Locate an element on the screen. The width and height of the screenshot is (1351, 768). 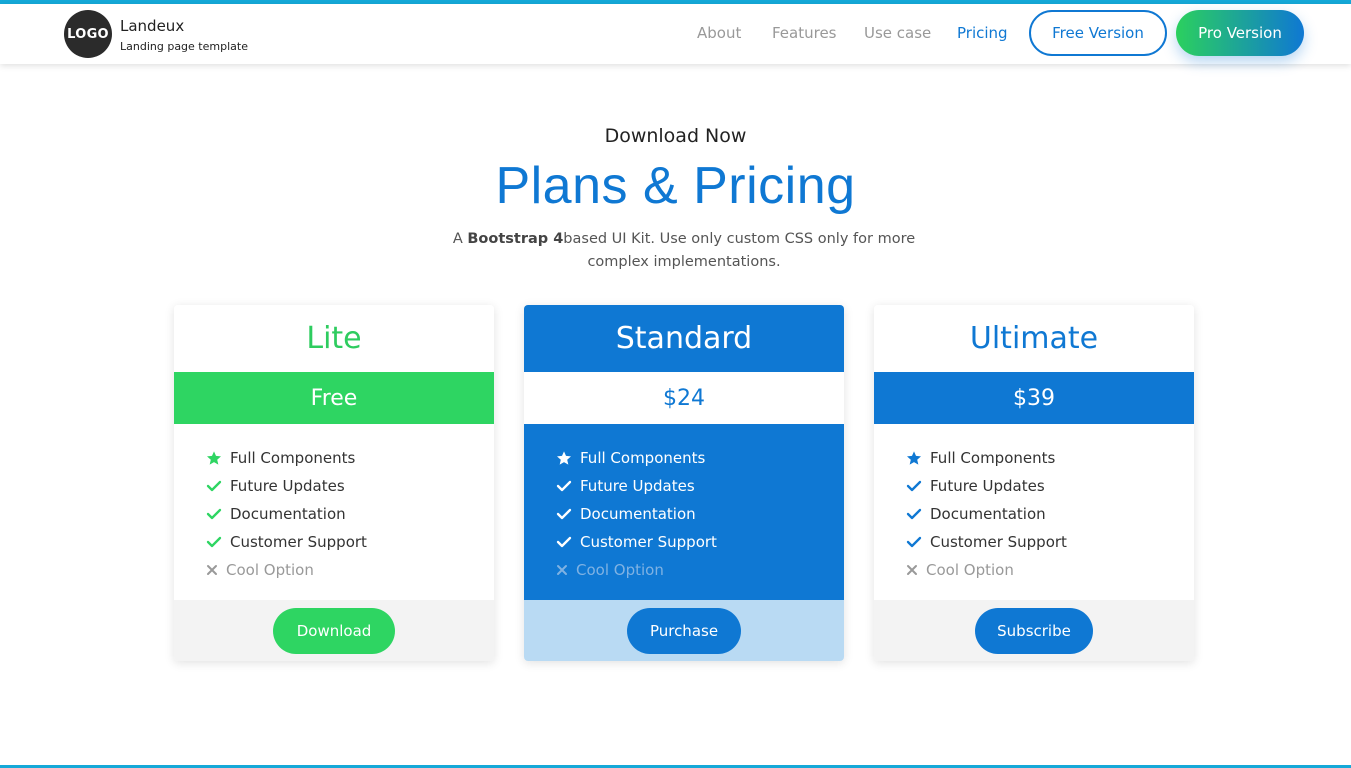
subscribe-button: Subscribe is located at coordinates (1034, 630).